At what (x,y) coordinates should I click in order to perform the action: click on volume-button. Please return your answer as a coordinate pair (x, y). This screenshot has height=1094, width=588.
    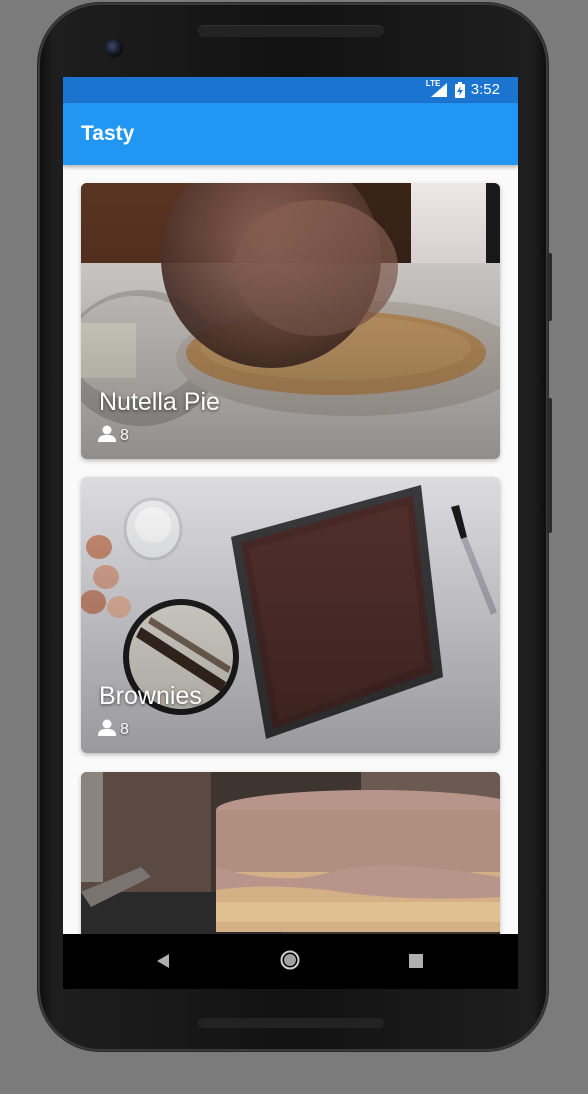
    Looking at the image, I should click on (549, 287).